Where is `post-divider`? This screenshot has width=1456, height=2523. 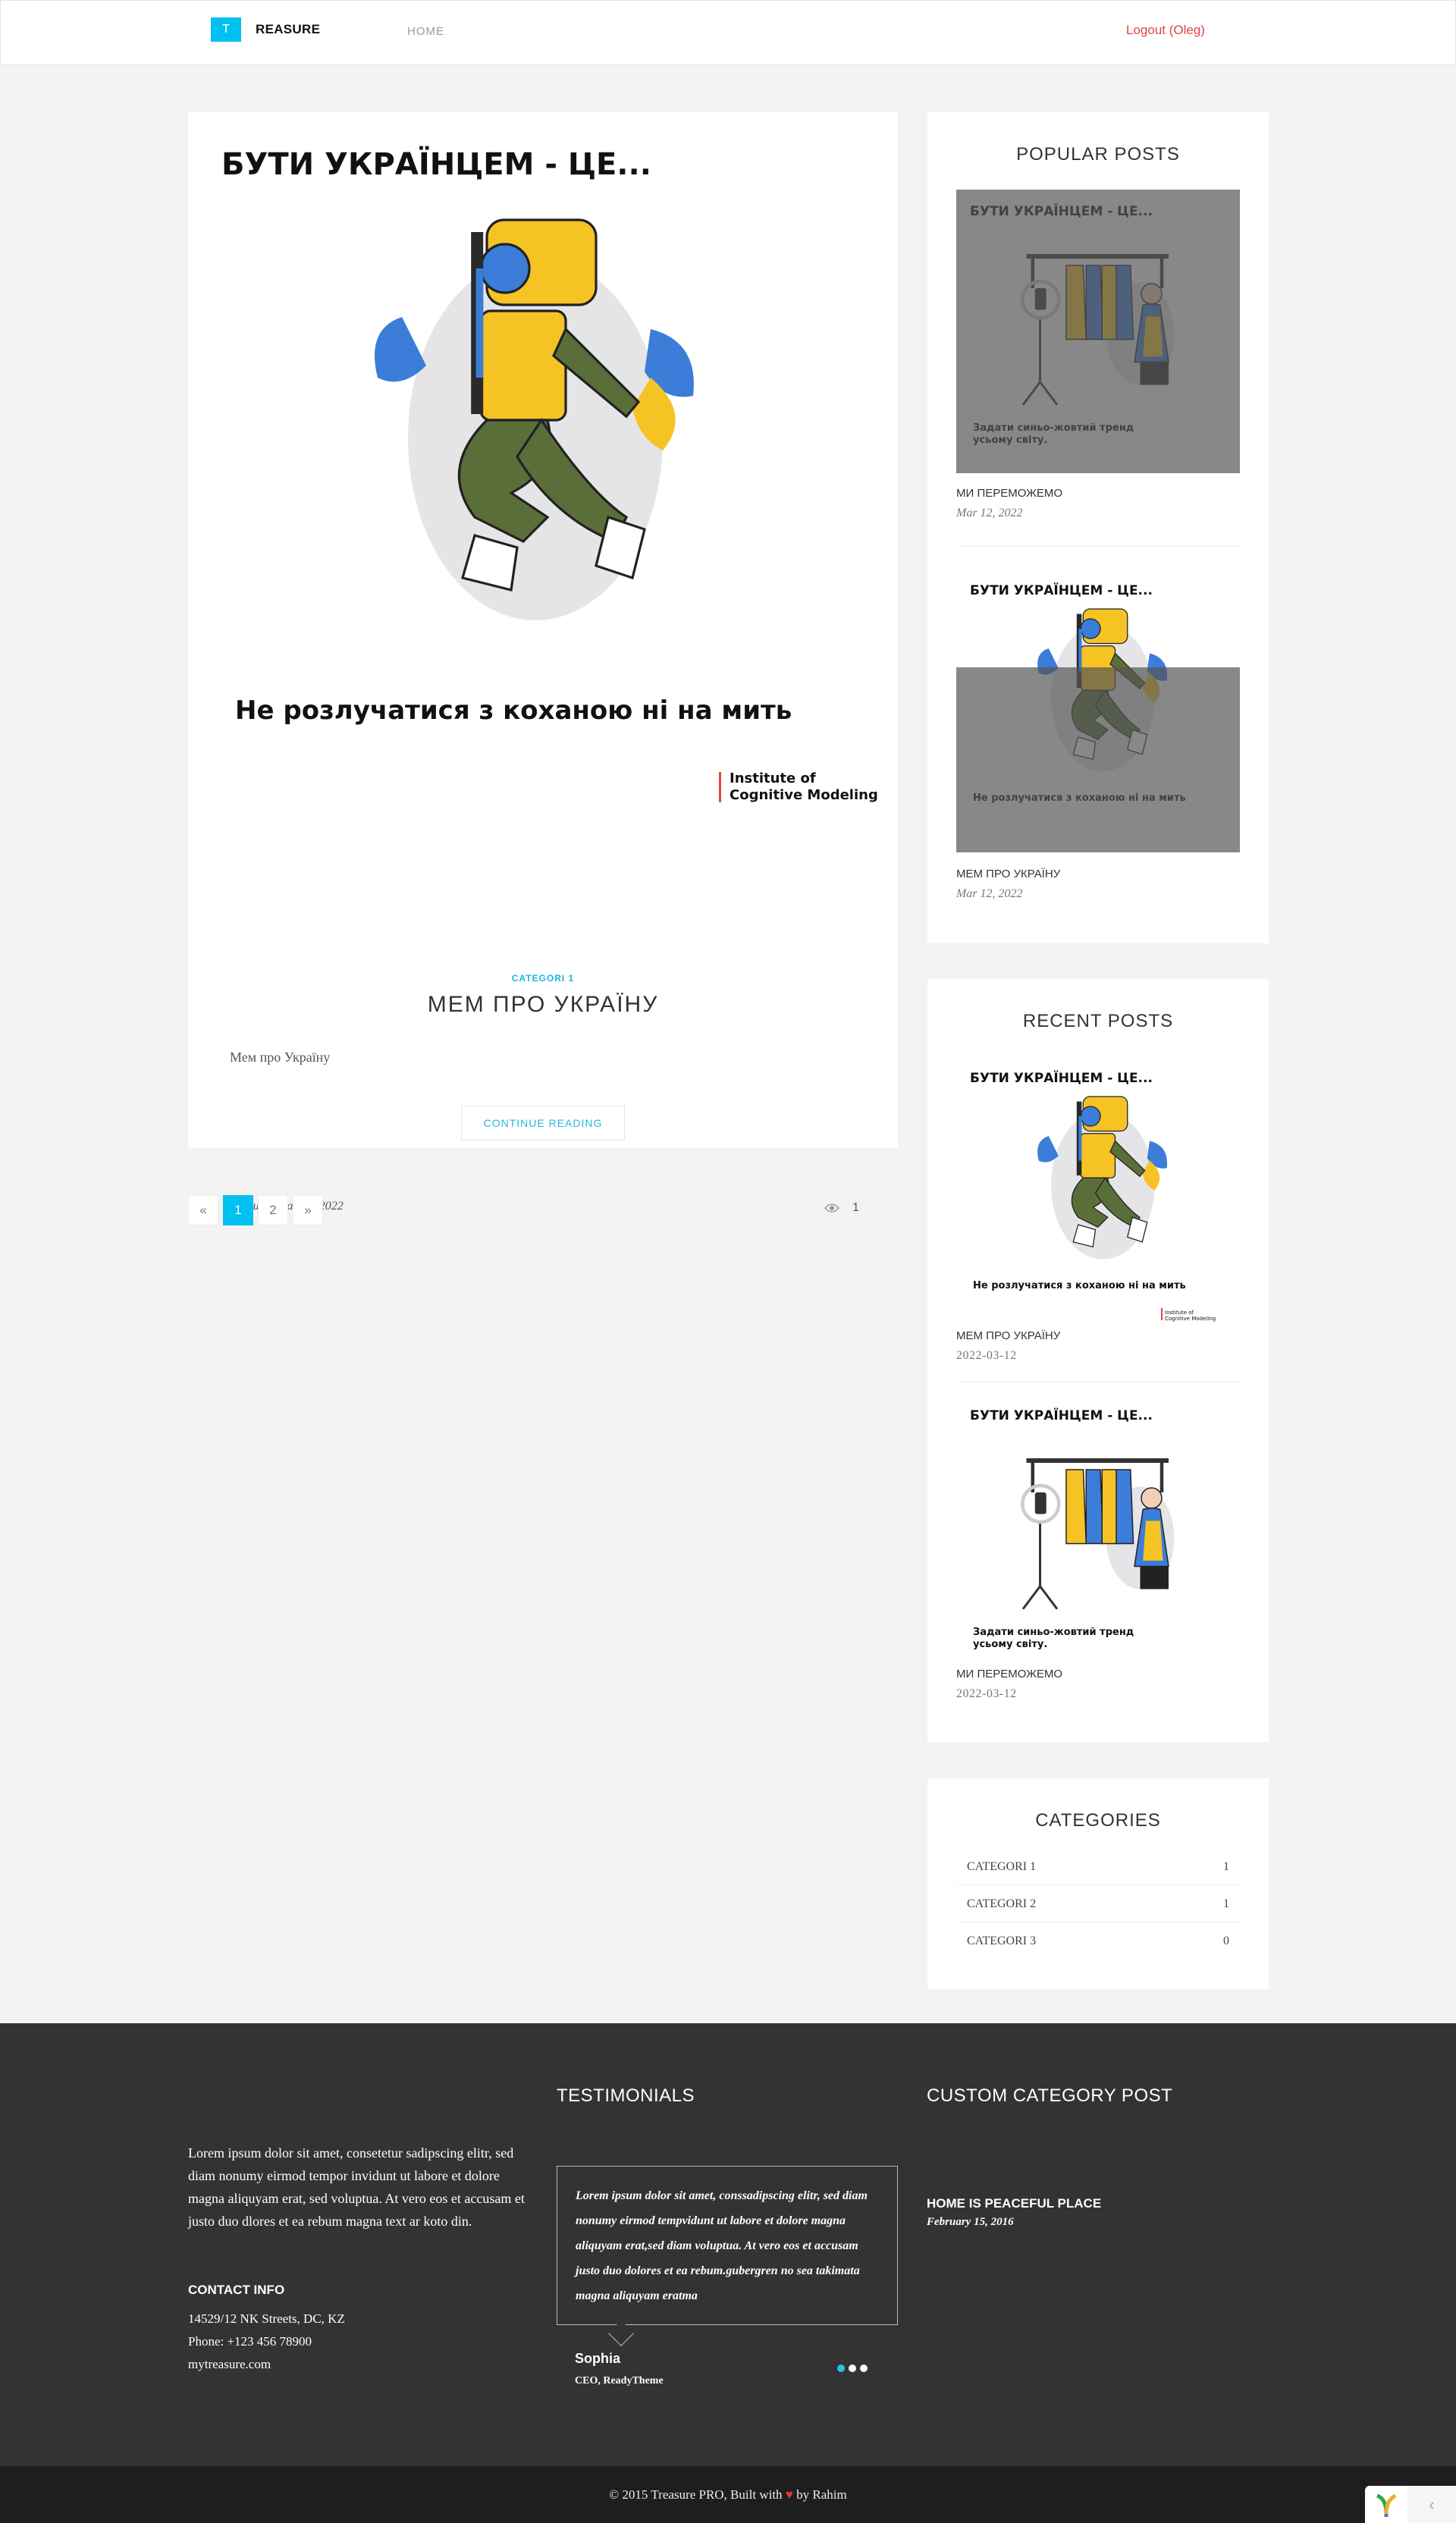 post-divider is located at coordinates (543, 1174).